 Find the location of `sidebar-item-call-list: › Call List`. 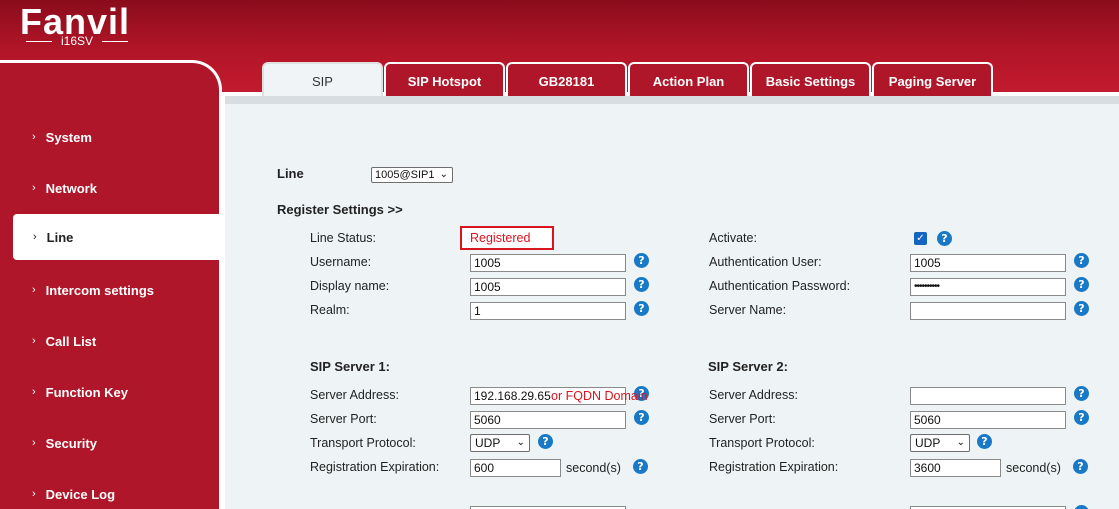

sidebar-item-call-list: › Call List is located at coordinates (109, 341).